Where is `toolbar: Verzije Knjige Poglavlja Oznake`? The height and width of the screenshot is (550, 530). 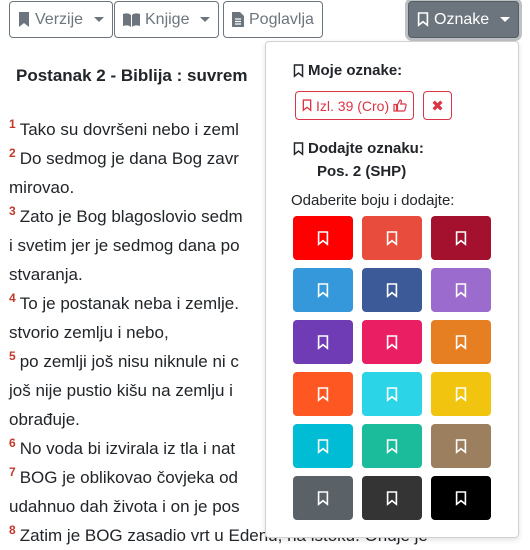 toolbar: Verzije Knjige Poglavlja Oznake is located at coordinates (265, 20).